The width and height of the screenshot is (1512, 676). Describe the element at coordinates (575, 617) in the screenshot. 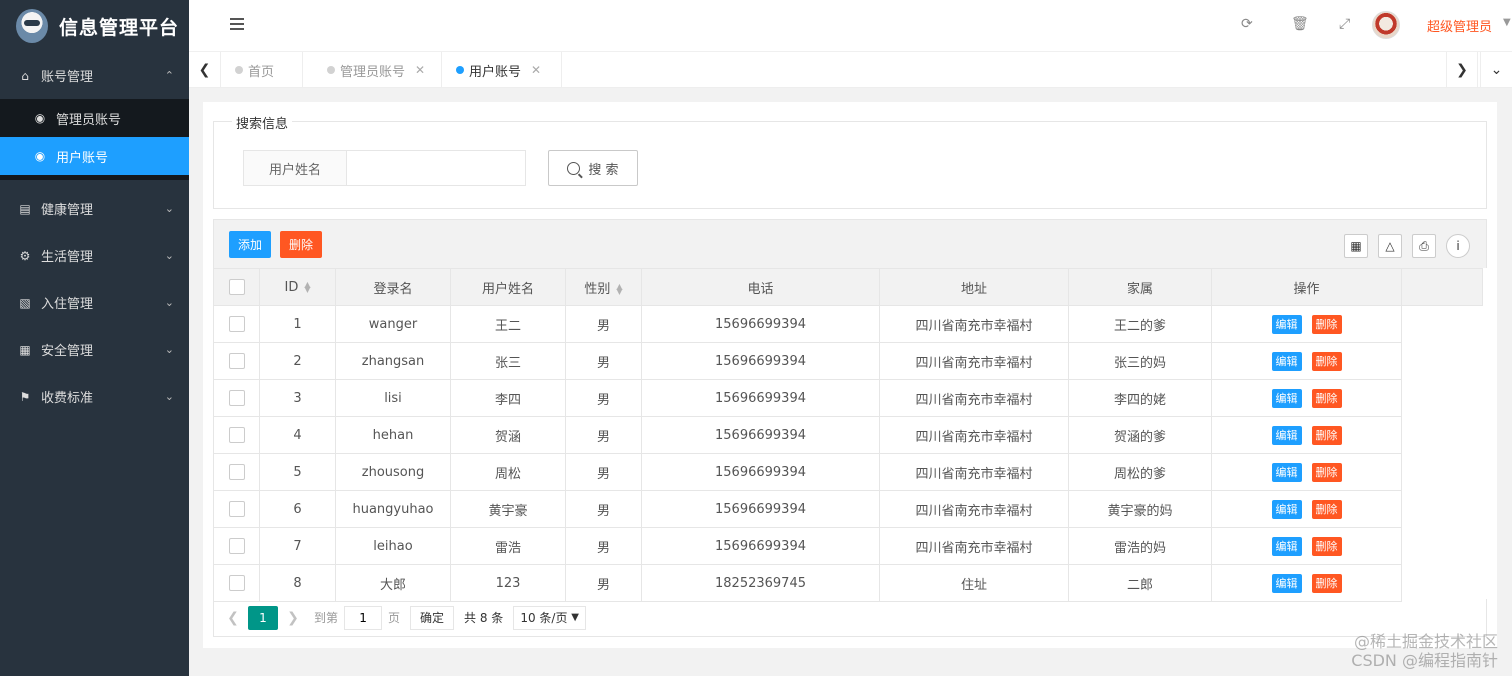

I see `chevron-down-icon: ▼` at that location.